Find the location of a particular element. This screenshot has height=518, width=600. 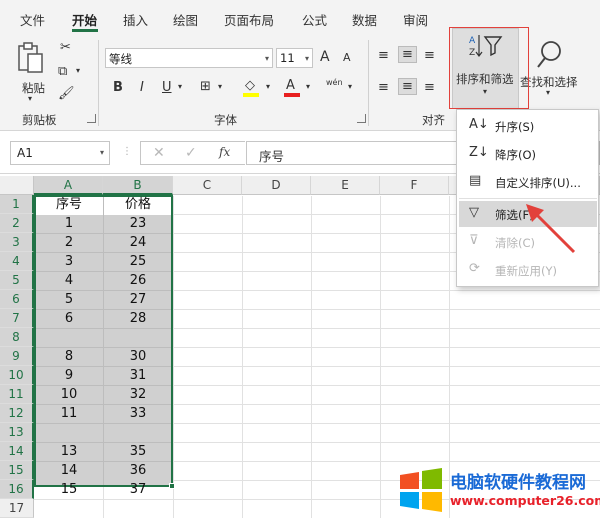

cell-a8 is located at coordinates (69, 337).